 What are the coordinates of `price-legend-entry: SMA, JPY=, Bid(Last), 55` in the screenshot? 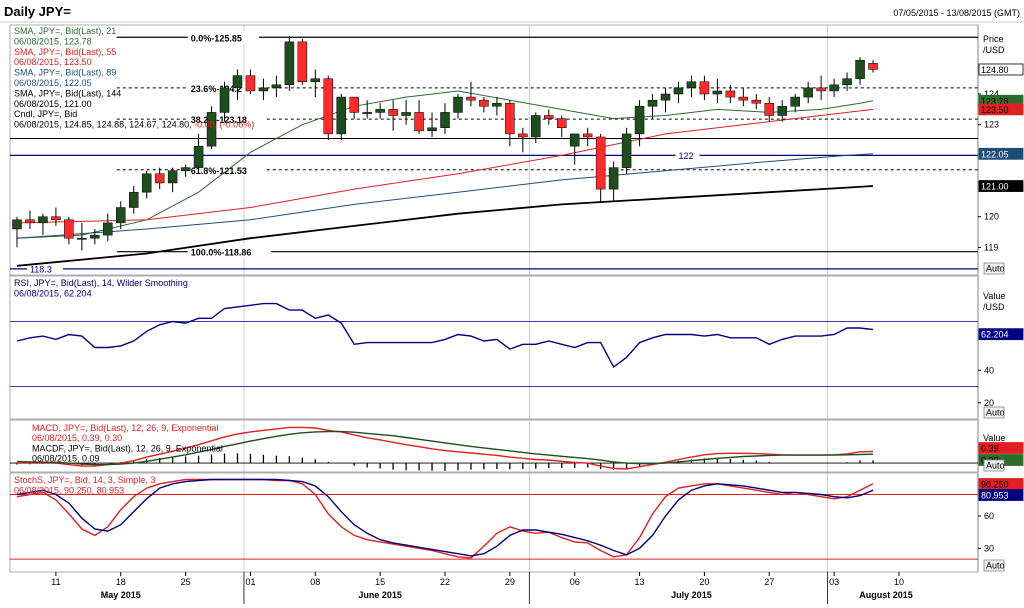 It's located at (65, 52).